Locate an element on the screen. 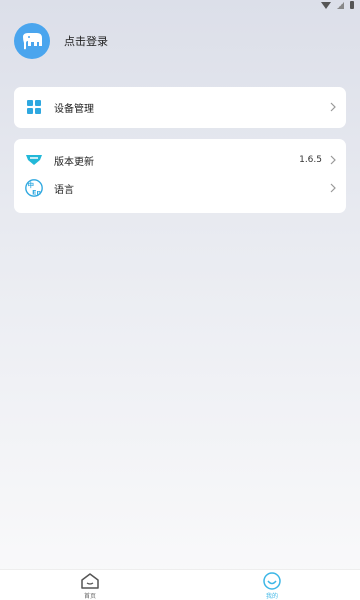 This screenshot has height=600, width=360. device-management-item: 设备管理 is located at coordinates (180, 107).